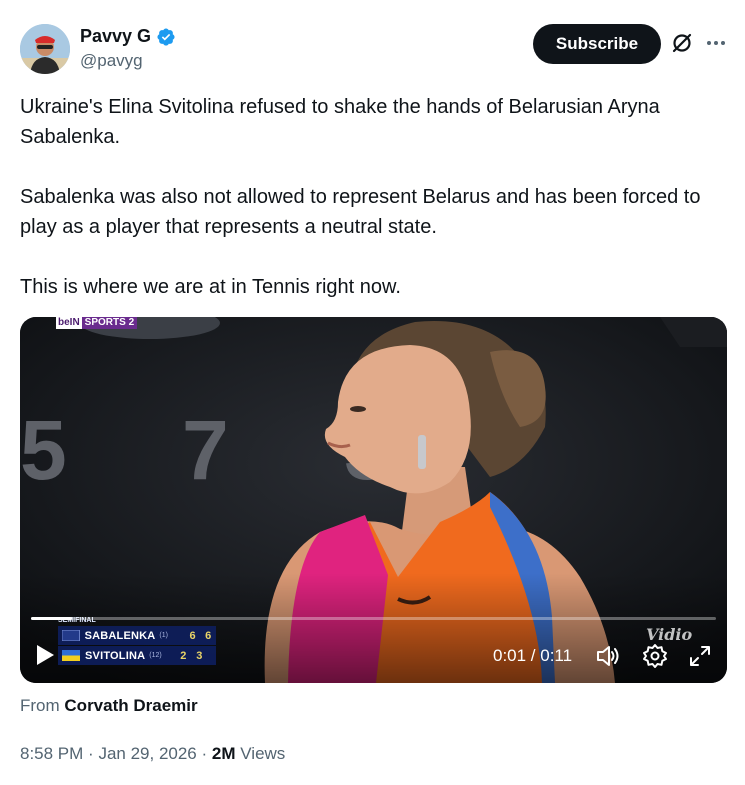  Describe the element at coordinates (109, 323) in the screenshot. I see `broadcaster-channel: SPORTS 2` at that location.